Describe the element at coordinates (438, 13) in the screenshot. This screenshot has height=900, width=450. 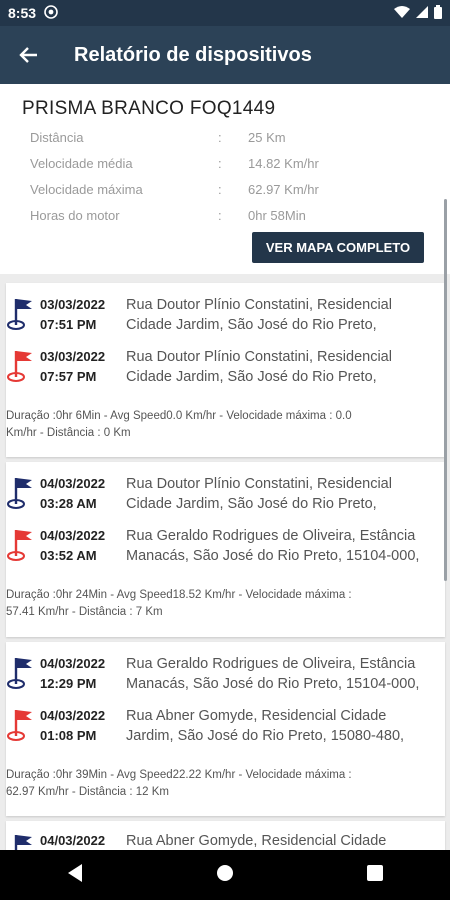
I see `battery-icon` at that location.